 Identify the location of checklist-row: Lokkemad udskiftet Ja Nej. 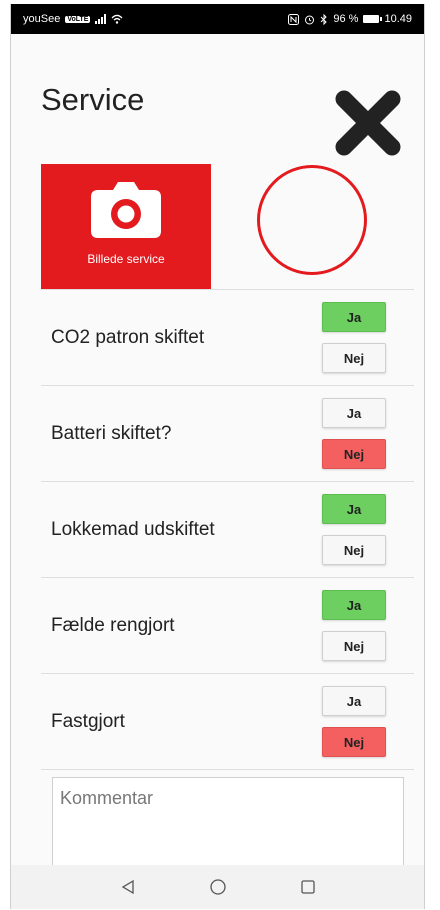
(227, 529).